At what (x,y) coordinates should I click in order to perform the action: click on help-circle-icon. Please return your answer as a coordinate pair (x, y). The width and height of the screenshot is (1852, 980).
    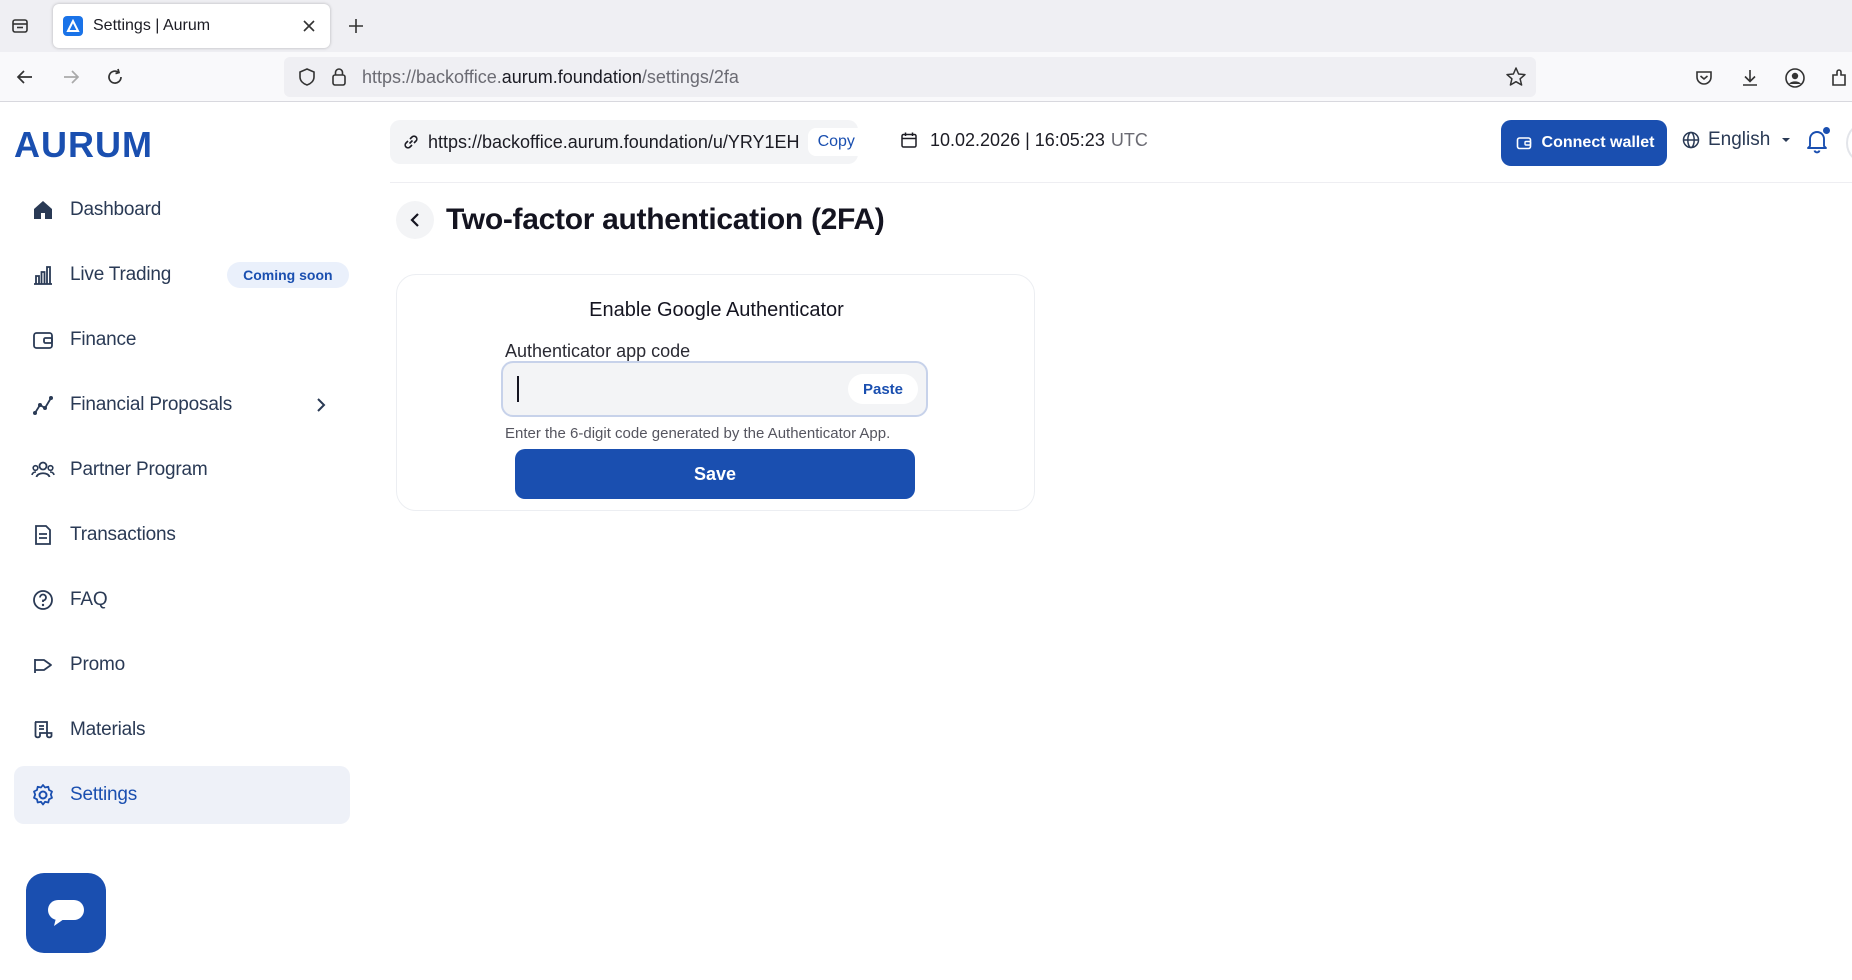
    Looking at the image, I should click on (43, 600).